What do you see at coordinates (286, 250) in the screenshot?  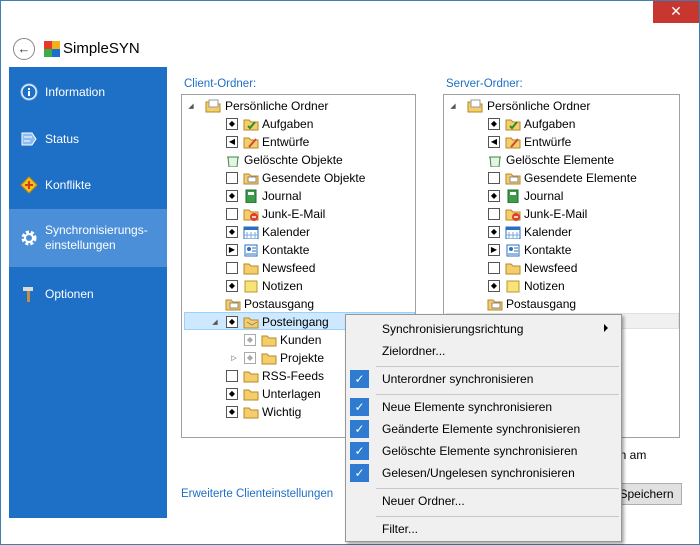 I see `tree-item-label: Kontakte` at bounding box center [286, 250].